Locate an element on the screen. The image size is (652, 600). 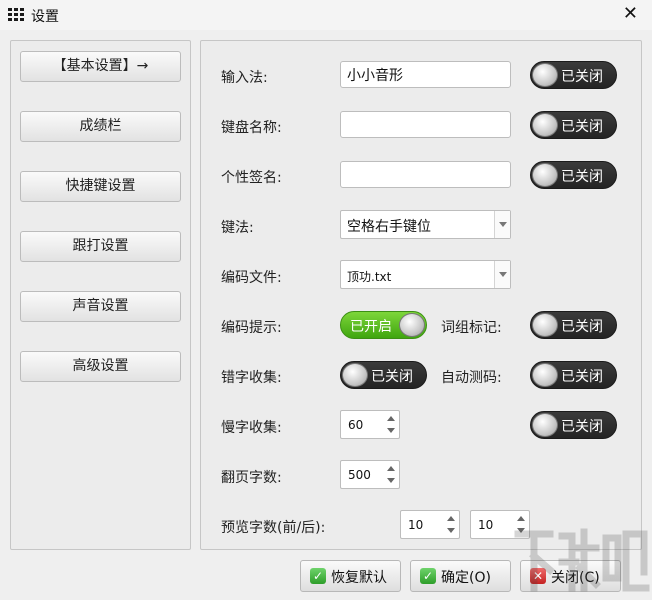
preview-after-stepper: 10 is located at coordinates (500, 524).